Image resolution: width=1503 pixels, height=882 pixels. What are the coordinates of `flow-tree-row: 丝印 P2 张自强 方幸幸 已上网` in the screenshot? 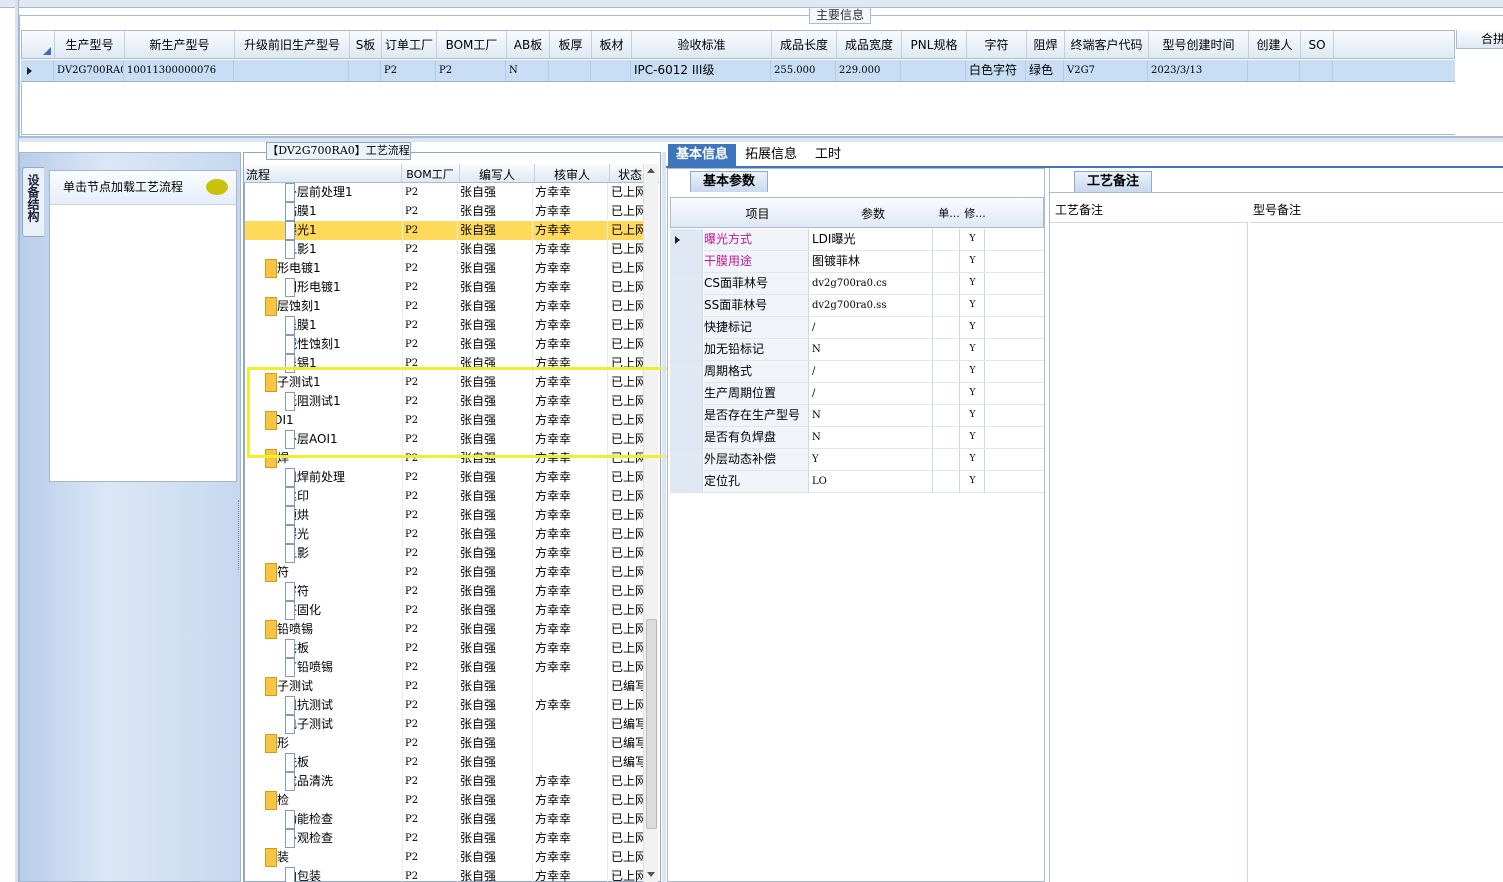 It's located at (446, 496).